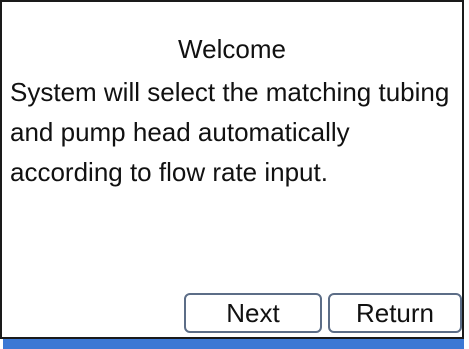  Describe the element at coordinates (232, 49) in the screenshot. I see `dialog-title: Welcome` at that location.